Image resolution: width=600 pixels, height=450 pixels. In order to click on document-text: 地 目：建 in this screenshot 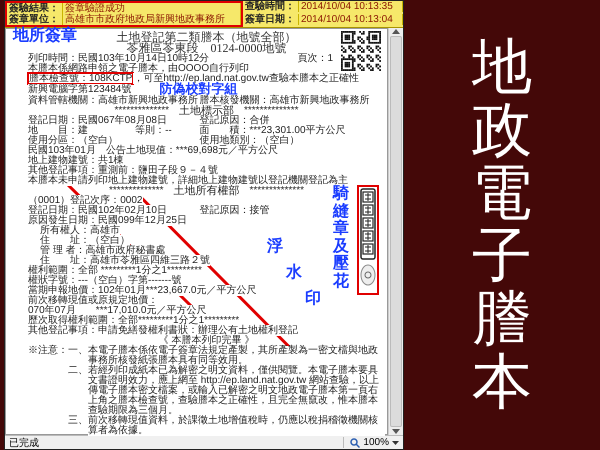, I will do `click(58, 130)`.